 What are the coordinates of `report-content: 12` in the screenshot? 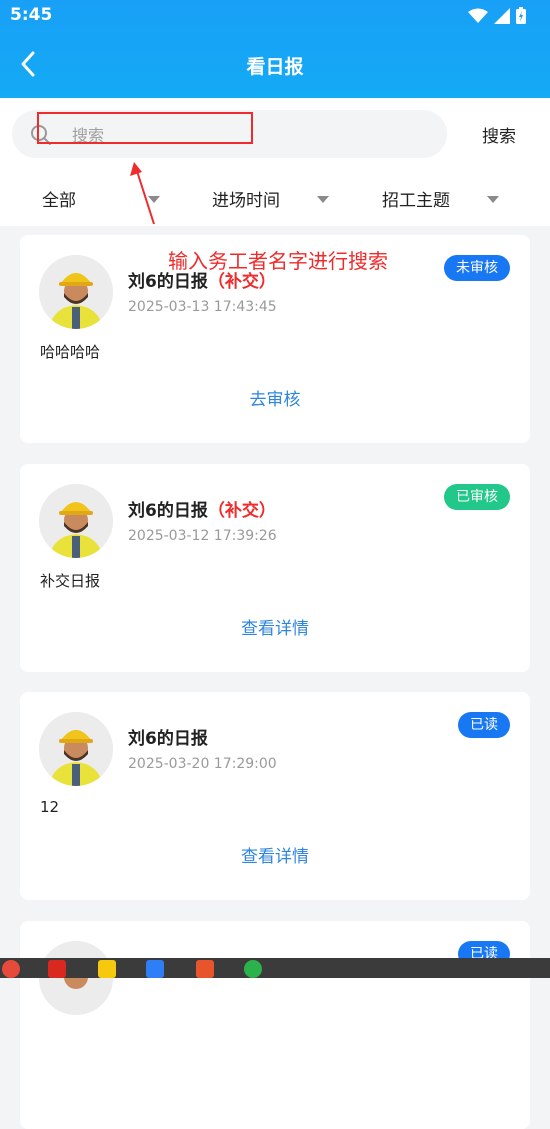 It's located at (50, 807).